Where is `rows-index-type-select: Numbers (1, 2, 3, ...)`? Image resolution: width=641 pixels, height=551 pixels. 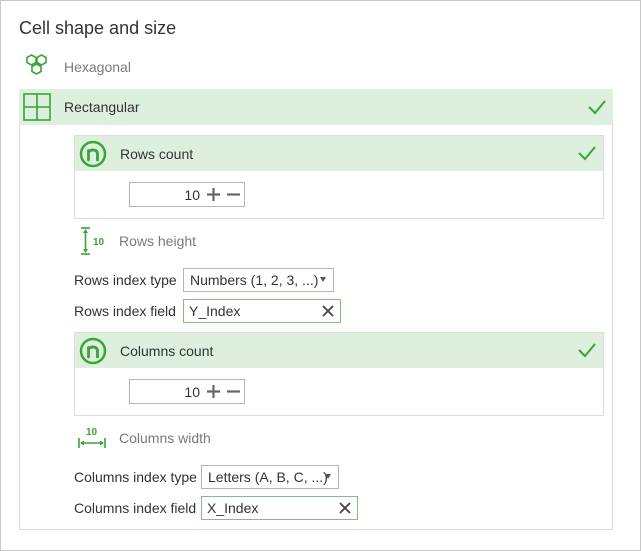 rows-index-type-select: Numbers (1, 2, 3, ...) is located at coordinates (258, 280).